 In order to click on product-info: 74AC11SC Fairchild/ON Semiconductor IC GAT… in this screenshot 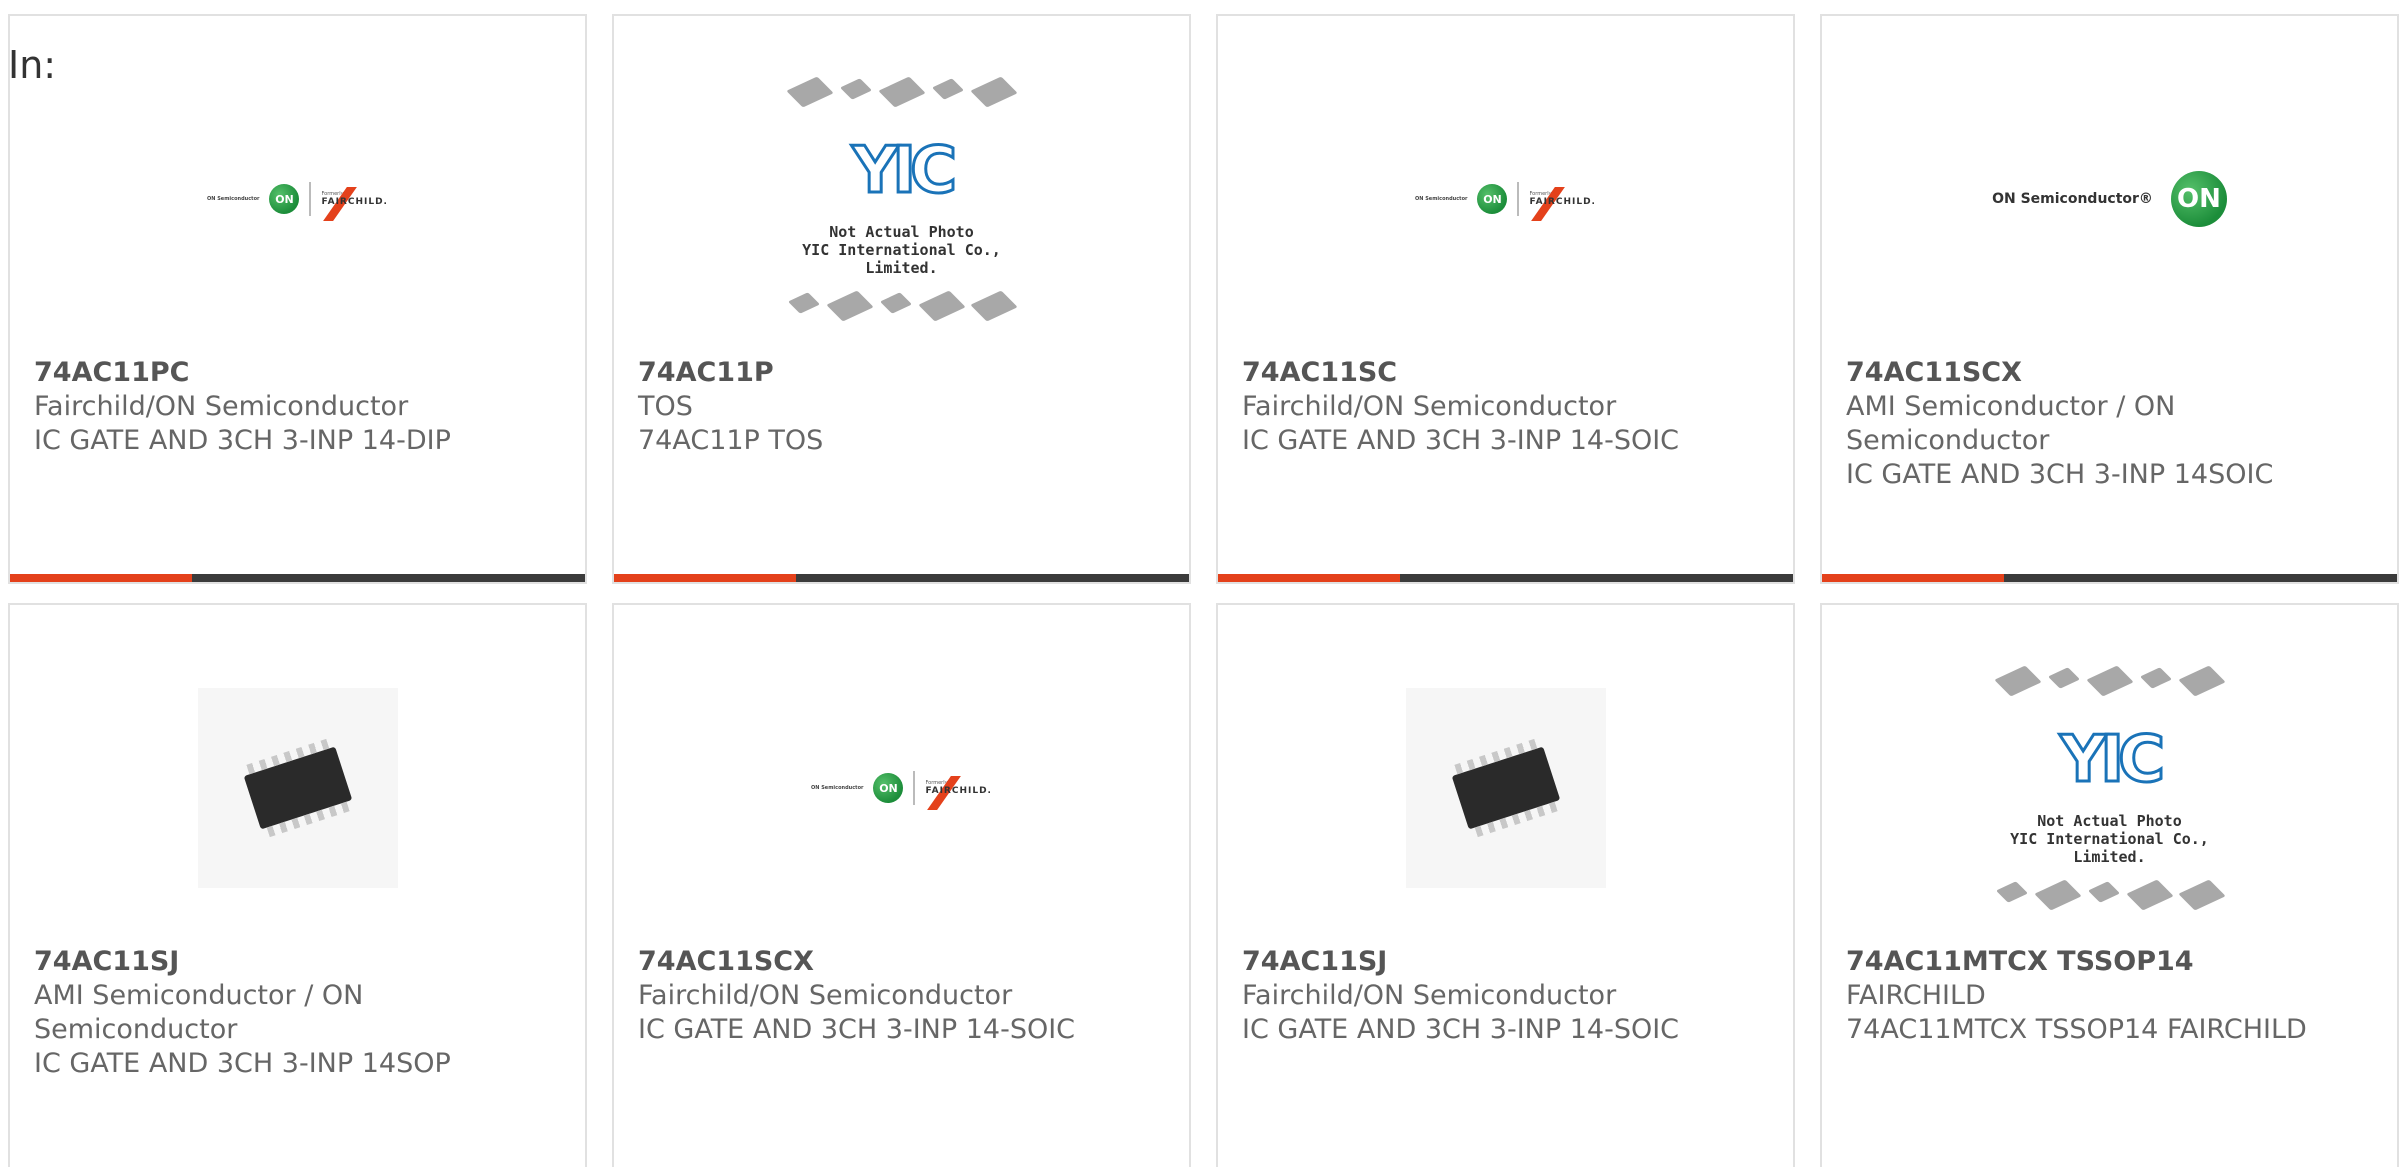, I will do `click(1505, 407)`.